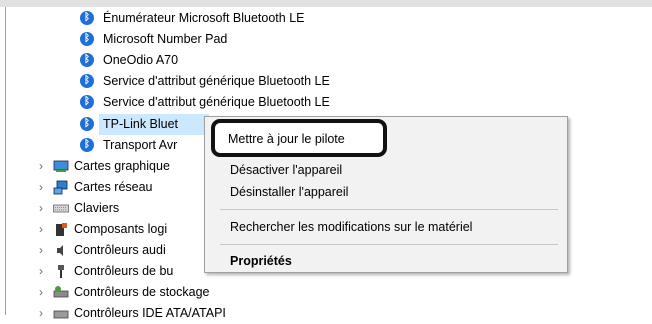  Describe the element at coordinates (140, 145) in the screenshot. I see `tree-item-label: Transport Avr` at that location.